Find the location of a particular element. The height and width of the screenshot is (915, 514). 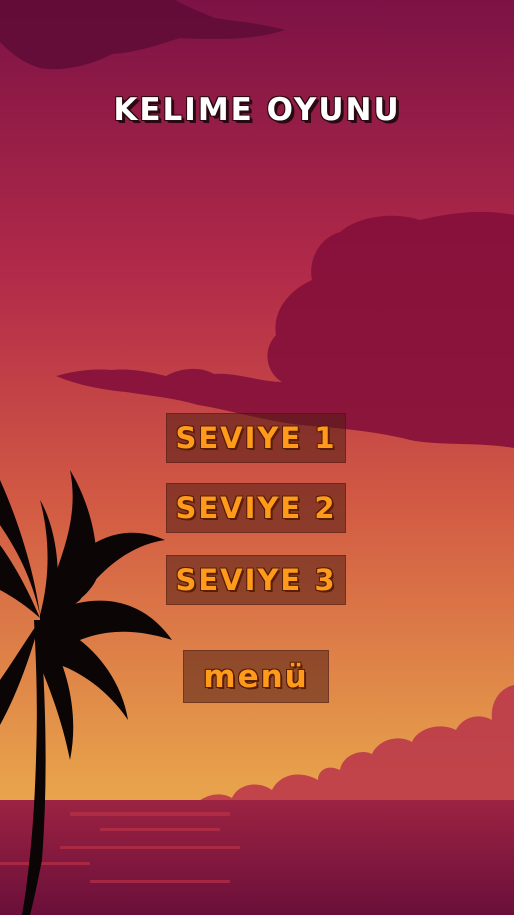

level-1-button: SEVIYE 1 is located at coordinates (256, 438).